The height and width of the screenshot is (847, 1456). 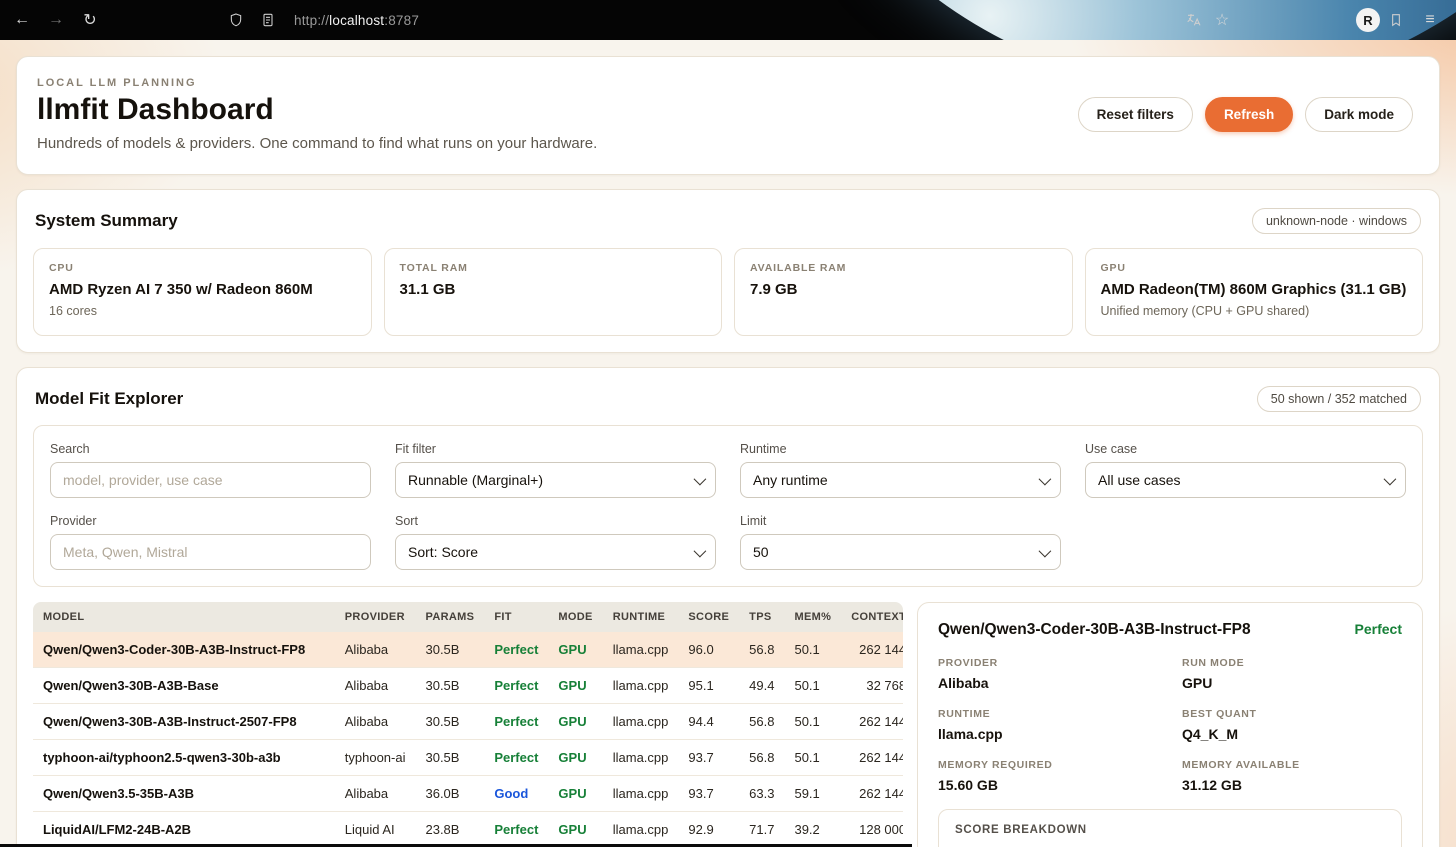 What do you see at coordinates (900, 480) in the screenshot?
I see `runtime-select: Any runtime` at bounding box center [900, 480].